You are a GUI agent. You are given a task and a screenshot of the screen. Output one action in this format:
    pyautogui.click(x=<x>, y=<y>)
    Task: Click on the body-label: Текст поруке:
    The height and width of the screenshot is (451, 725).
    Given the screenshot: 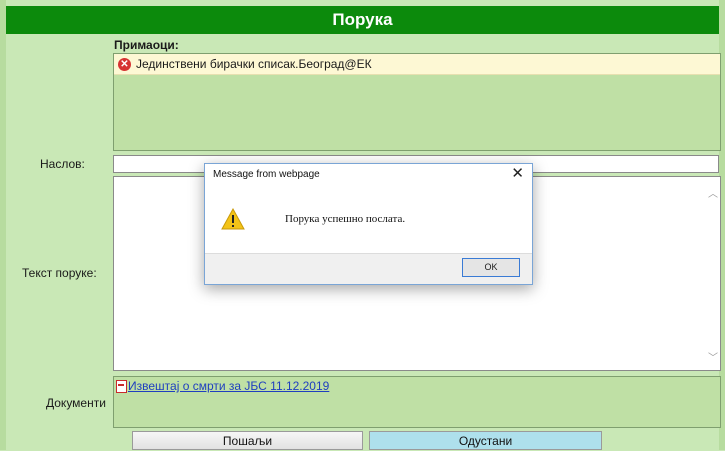 What is the action you would take?
    pyautogui.click(x=59, y=273)
    